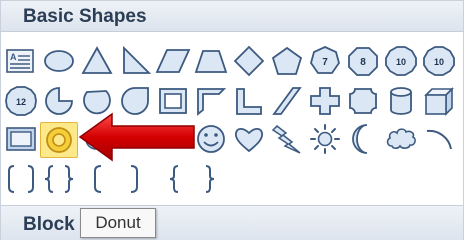 Image resolution: width=464 pixels, height=240 pixels. Describe the element at coordinates (49, 224) in the screenshot. I see `block-arrows-title: Block` at that location.